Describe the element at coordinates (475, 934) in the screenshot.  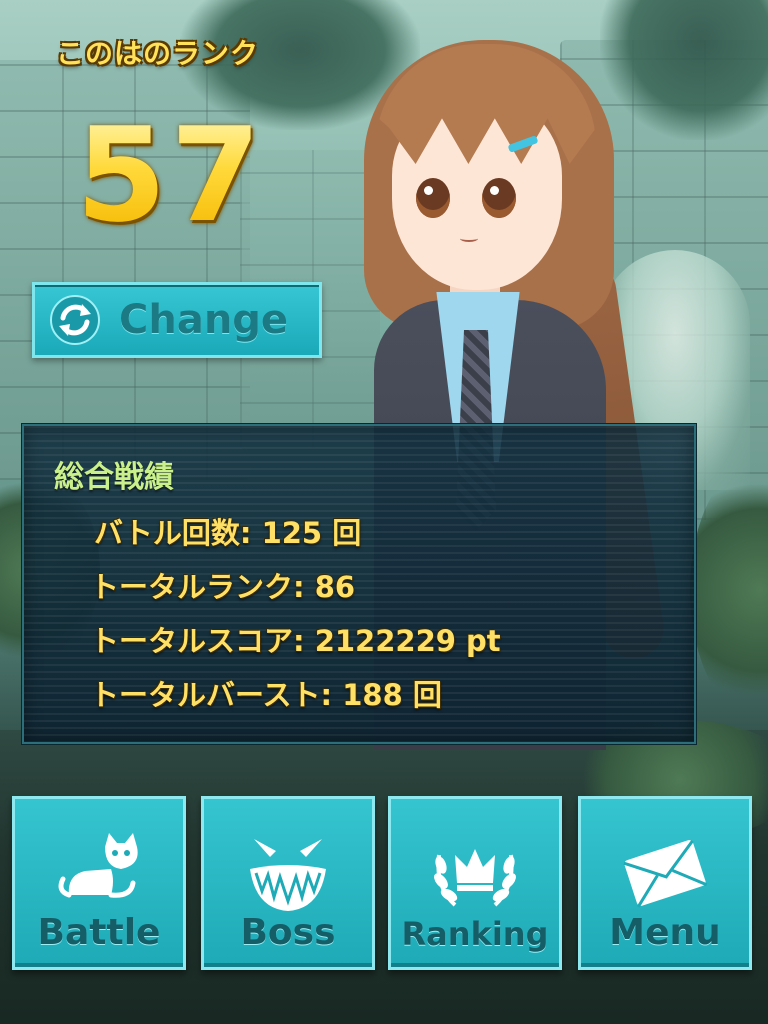
I see `ranking-label: Ranking` at that location.